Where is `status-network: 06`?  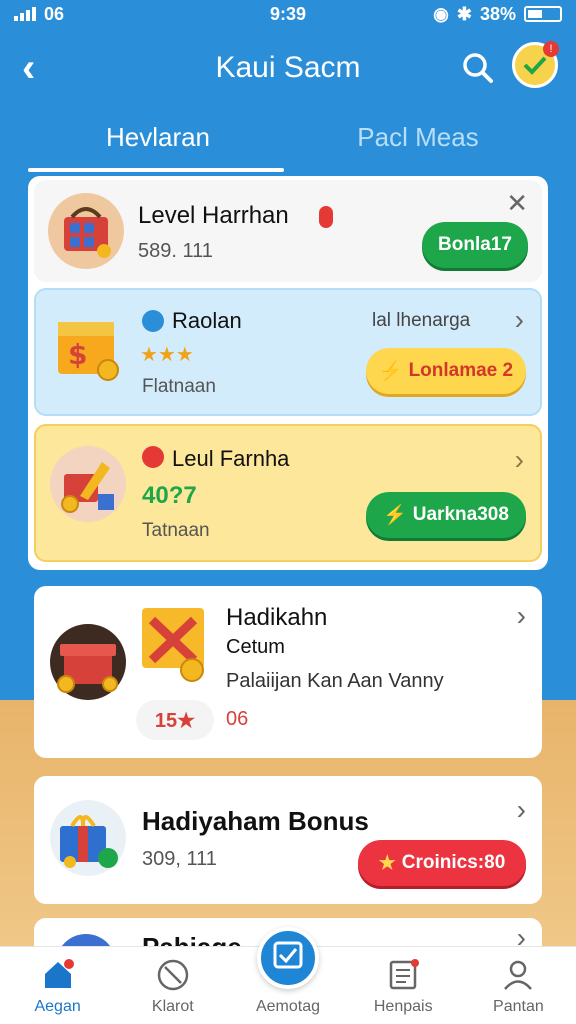 status-network: 06 is located at coordinates (54, 13).